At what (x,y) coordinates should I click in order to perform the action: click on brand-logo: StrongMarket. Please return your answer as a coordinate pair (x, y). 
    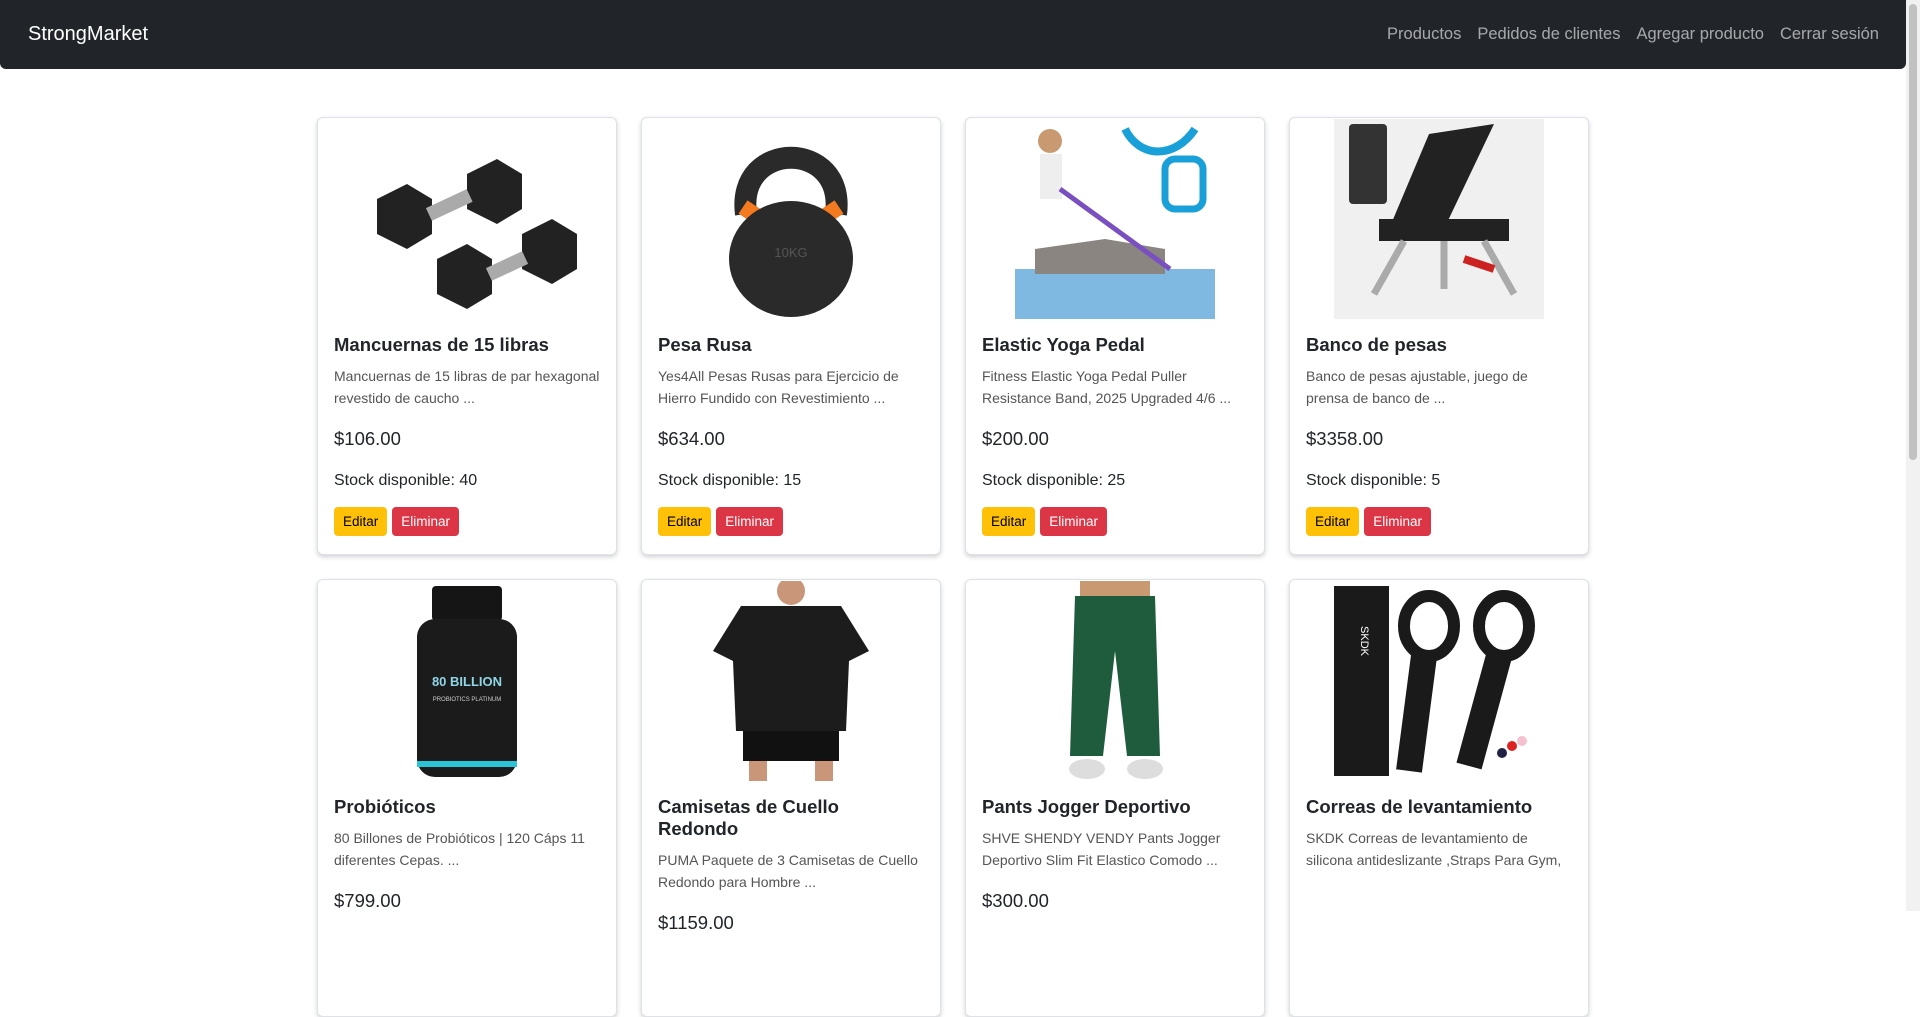
    Looking at the image, I should click on (88, 34).